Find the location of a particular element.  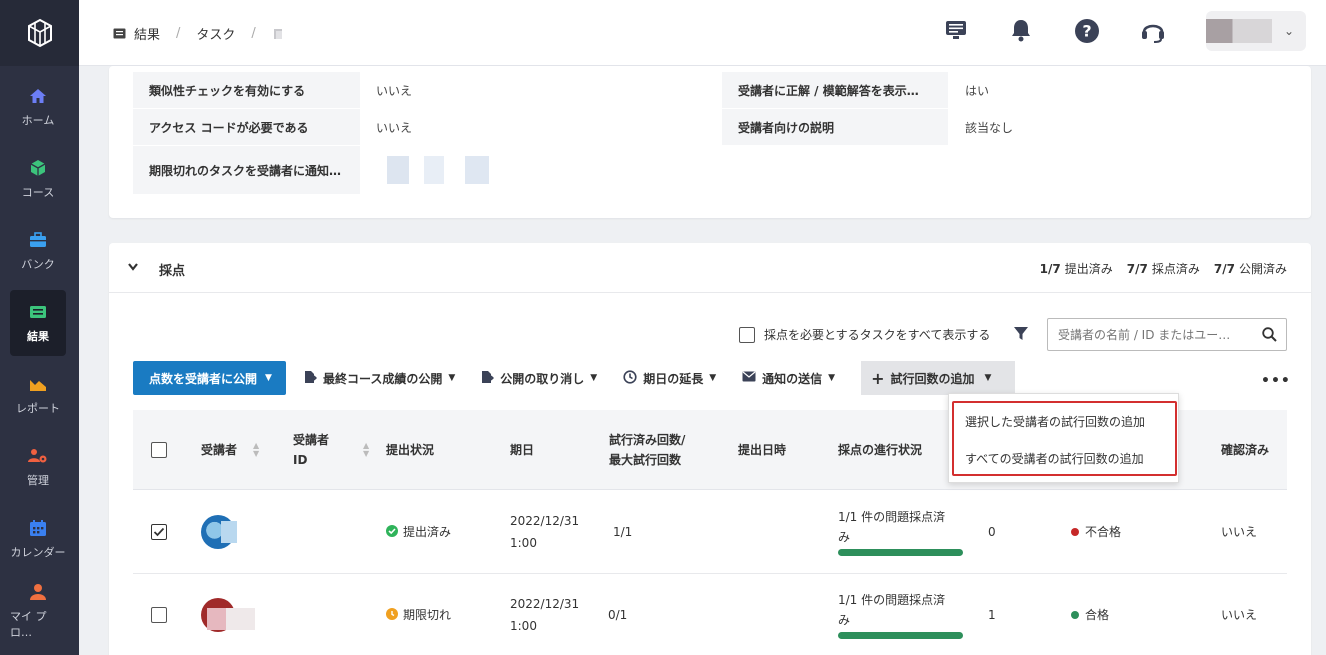

avatar is located at coordinates (1239, 31).